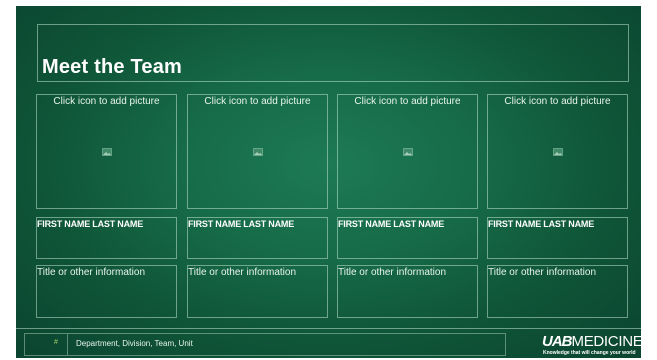  I want to click on slide-title: Meet the Team, so click(112, 67).